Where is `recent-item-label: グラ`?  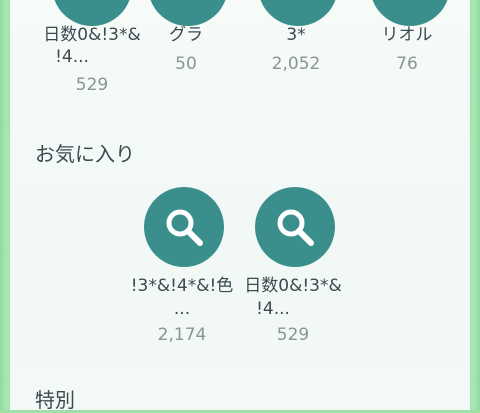 recent-item-label: グラ is located at coordinates (186, 35).